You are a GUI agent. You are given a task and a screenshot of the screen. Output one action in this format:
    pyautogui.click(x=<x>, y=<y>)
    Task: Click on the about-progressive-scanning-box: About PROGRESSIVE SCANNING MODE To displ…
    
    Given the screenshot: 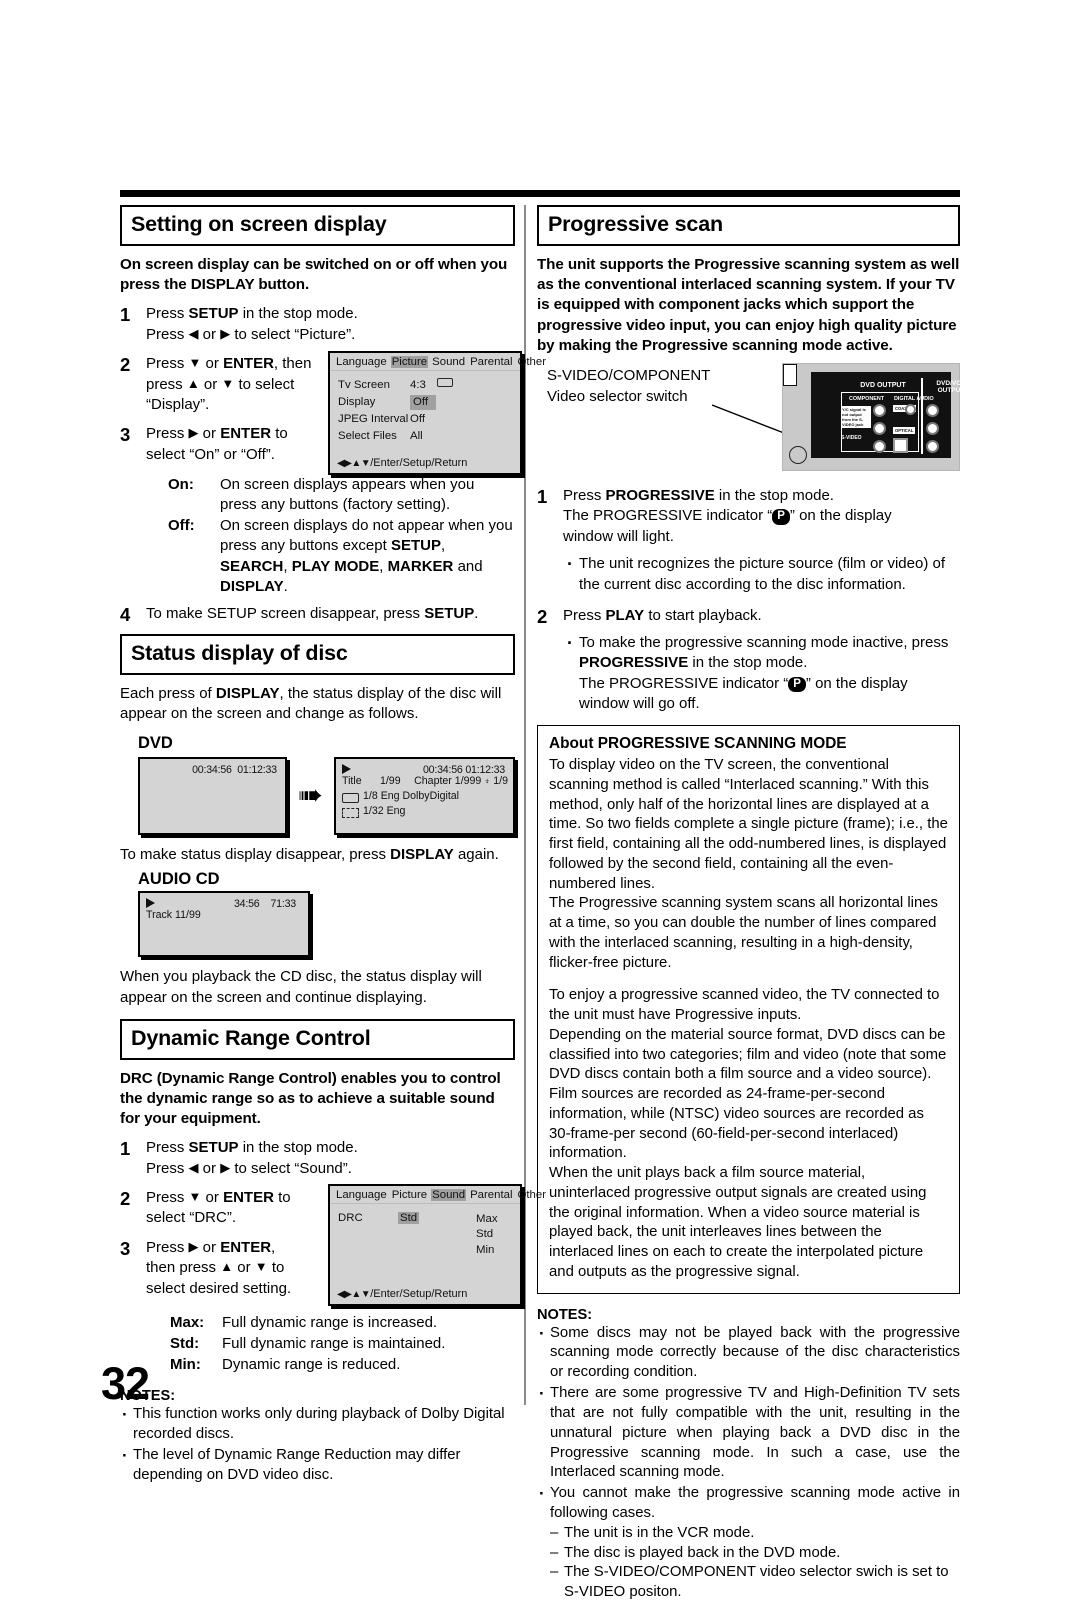 What is the action you would take?
    pyautogui.click(x=748, y=1009)
    